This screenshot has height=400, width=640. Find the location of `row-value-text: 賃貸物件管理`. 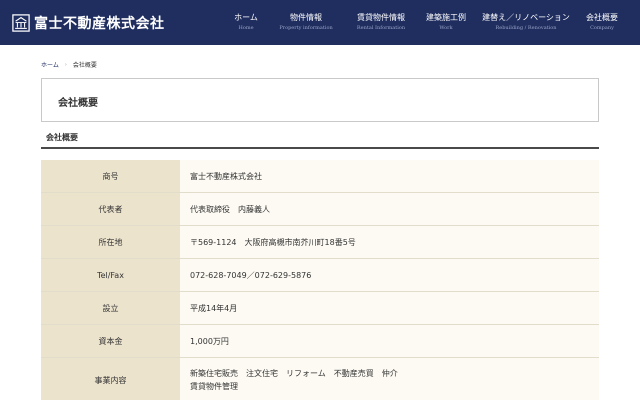

row-value-text: 賃貸物件管理 is located at coordinates (214, 386).